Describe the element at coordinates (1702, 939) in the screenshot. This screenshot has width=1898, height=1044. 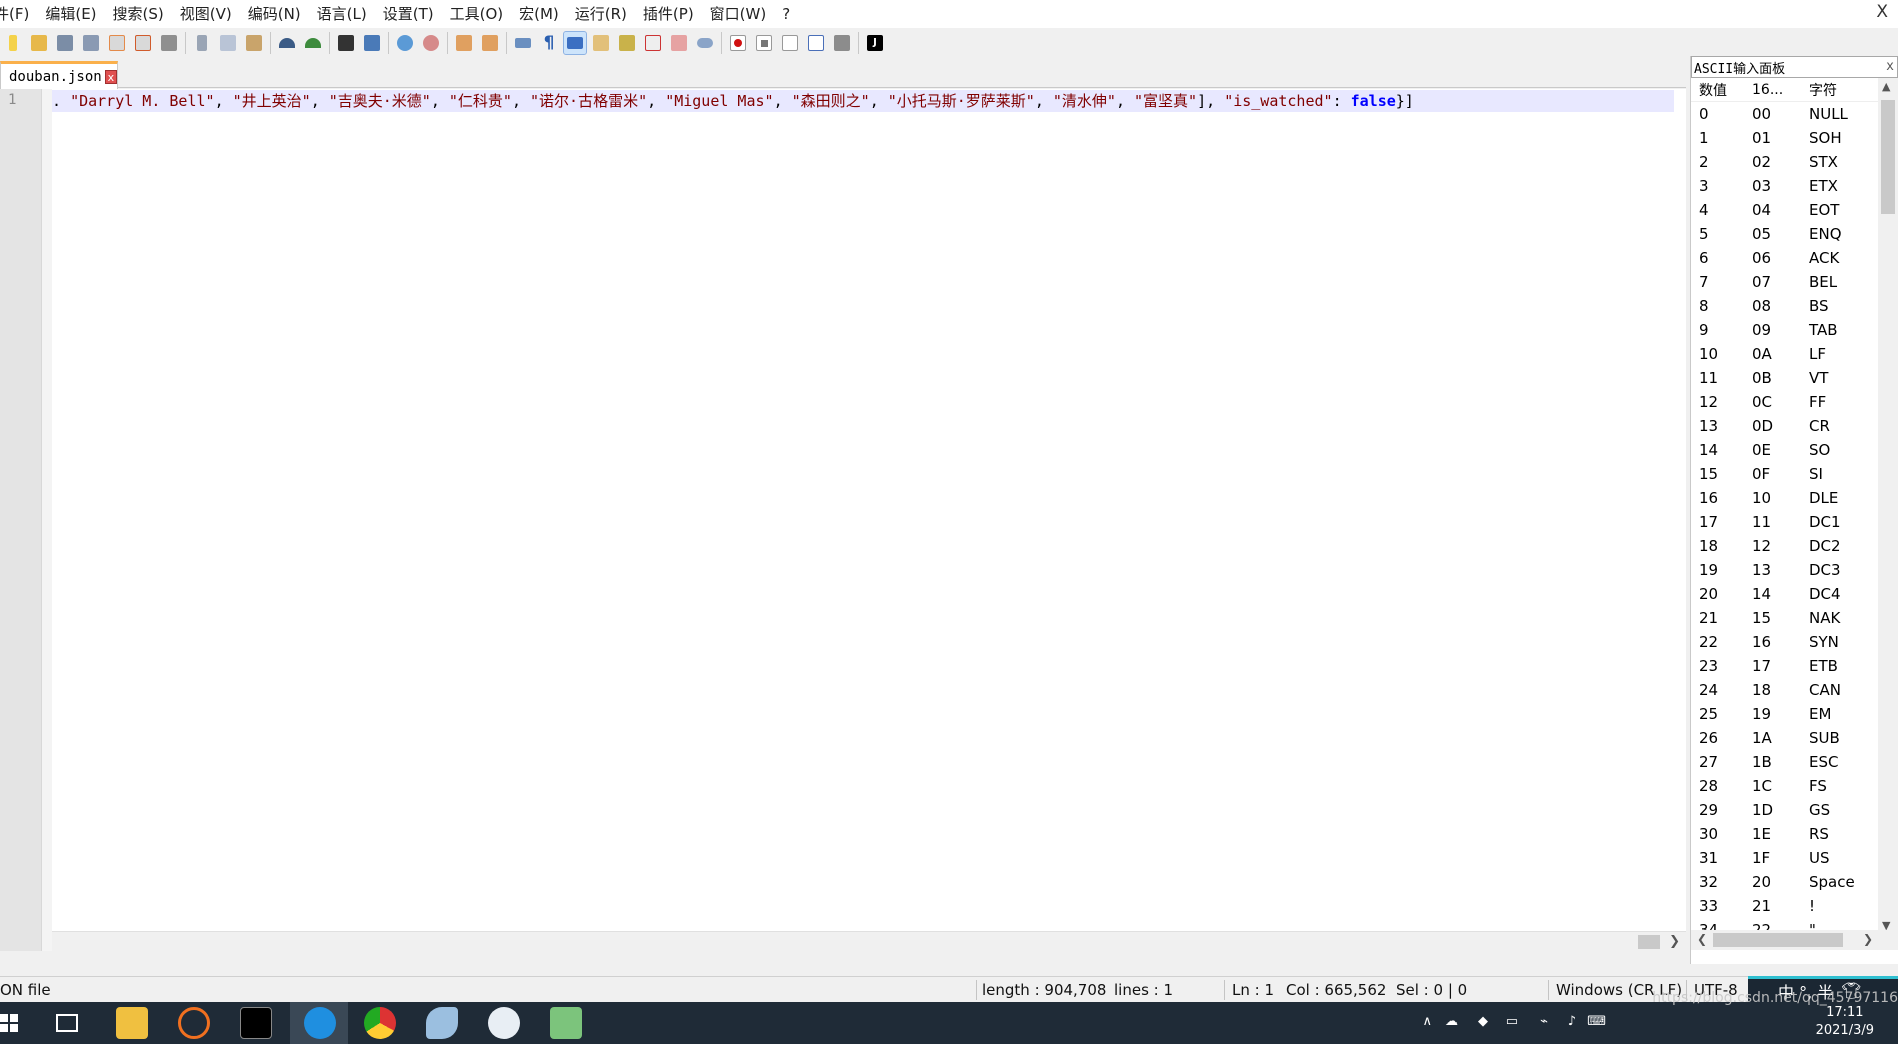
I see `scroll-left-arrow-icon: ❮` at that location.